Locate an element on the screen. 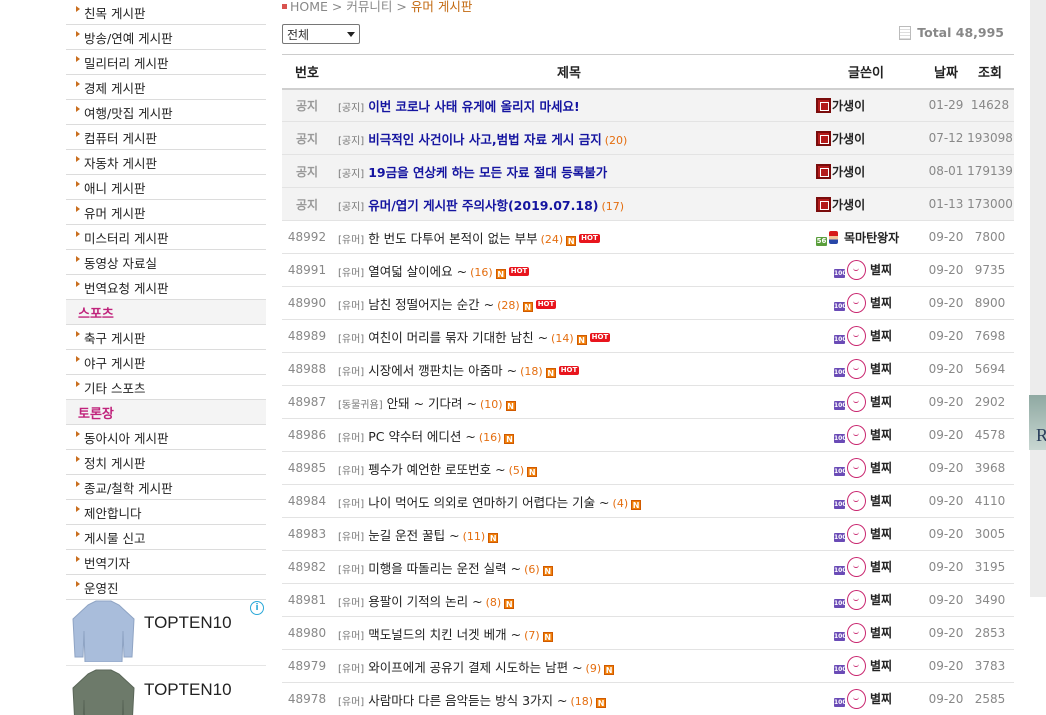  sidebar-item: 경제 게시판 is located at coordinates (166, 87).